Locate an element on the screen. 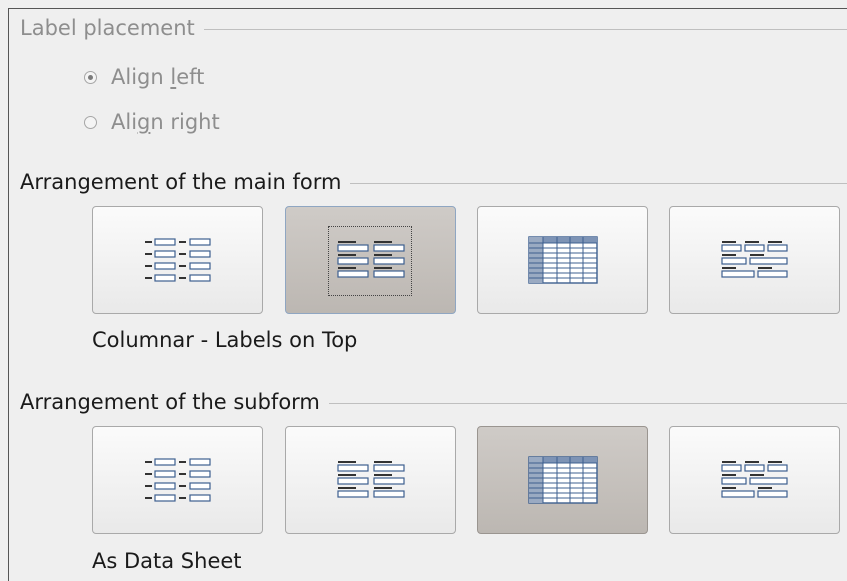  align-left-radio: Align left is located at coordinates (144, 77).